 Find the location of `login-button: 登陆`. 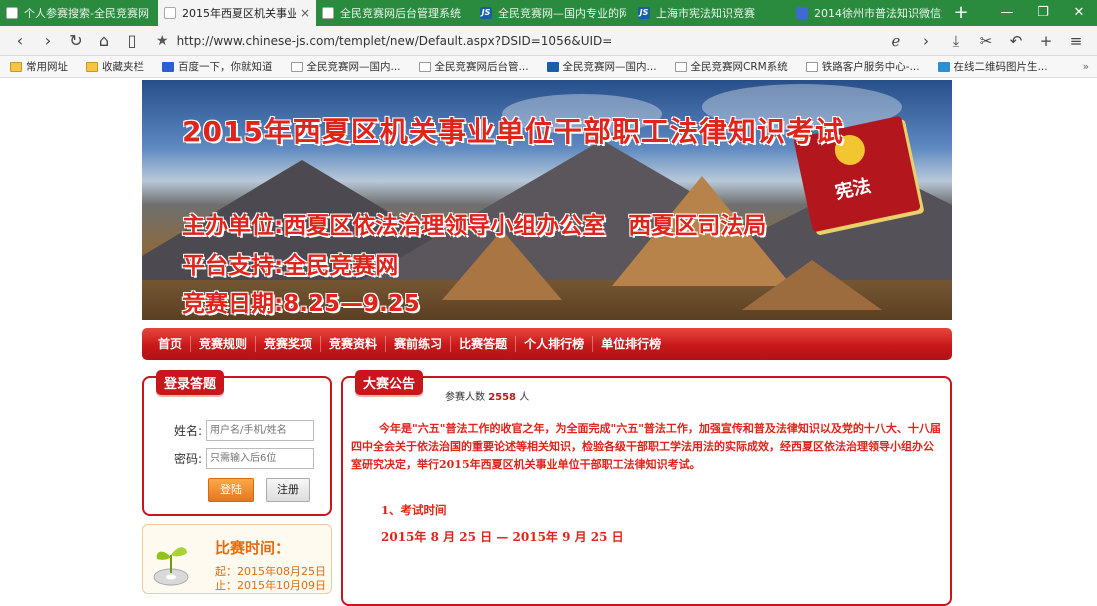

login-button: 登陆 is located at coordinates (231, 490).